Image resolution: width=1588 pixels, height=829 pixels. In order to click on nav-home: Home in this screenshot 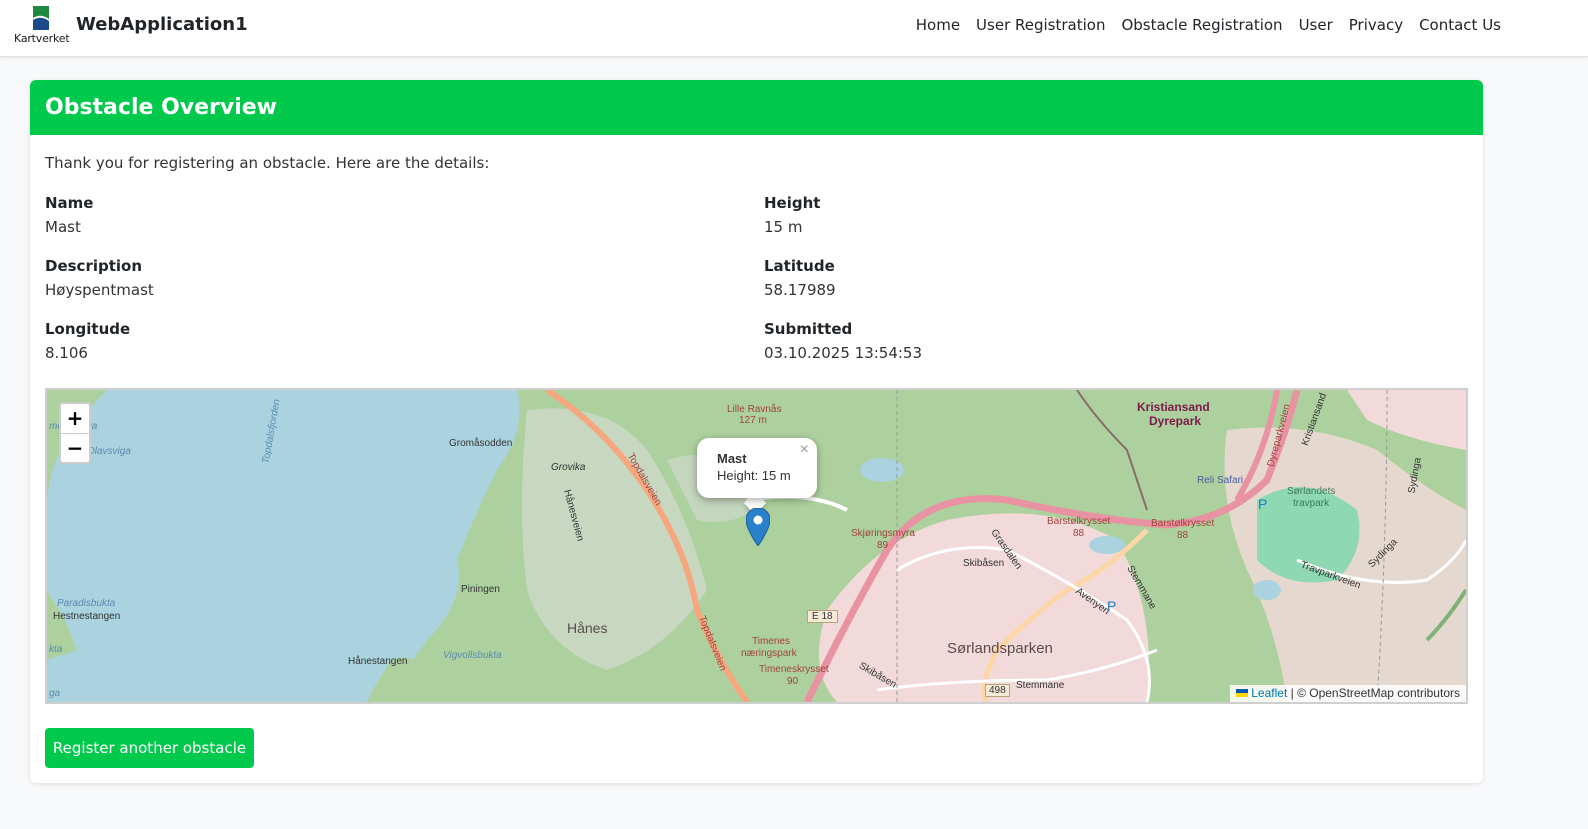, I will do `click(938, 25)`.